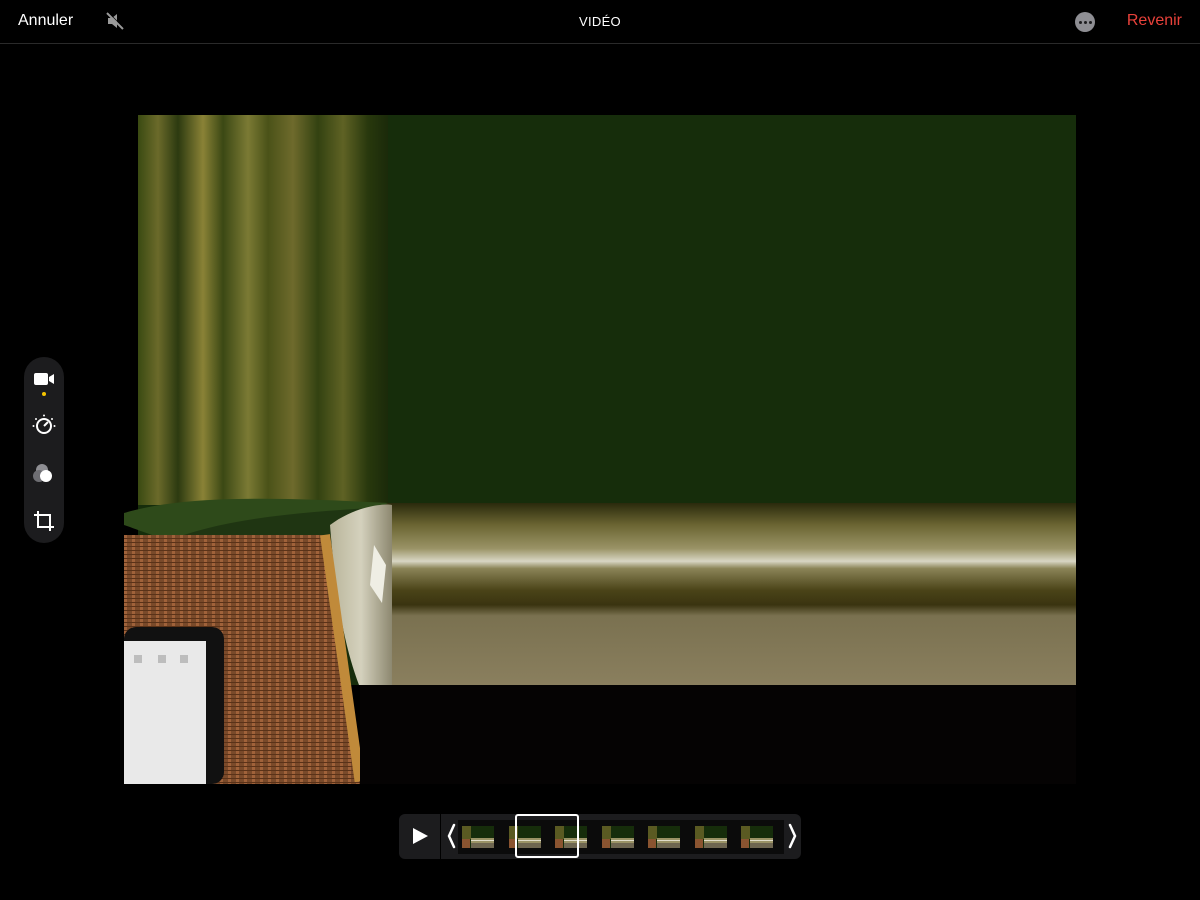 This screenshot has width=1200, height=900. I want to click on adjust-dial-icon, so click(44, 425).